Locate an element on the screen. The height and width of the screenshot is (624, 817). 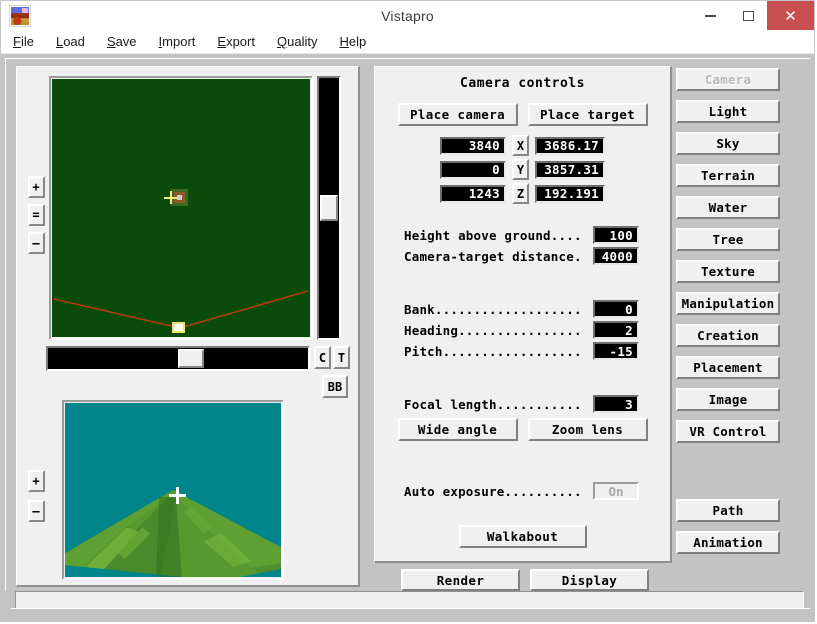
map-horizontal-scrollbar is located at coordinates (178, 358).